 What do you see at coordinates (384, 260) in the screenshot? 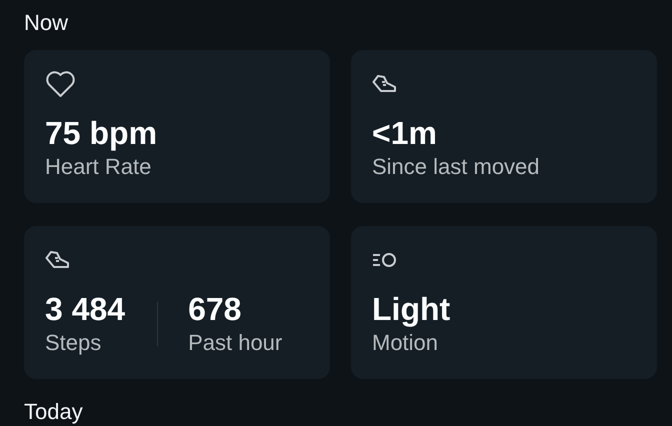
I see `motion-icon` at bounding box center [384, 260].